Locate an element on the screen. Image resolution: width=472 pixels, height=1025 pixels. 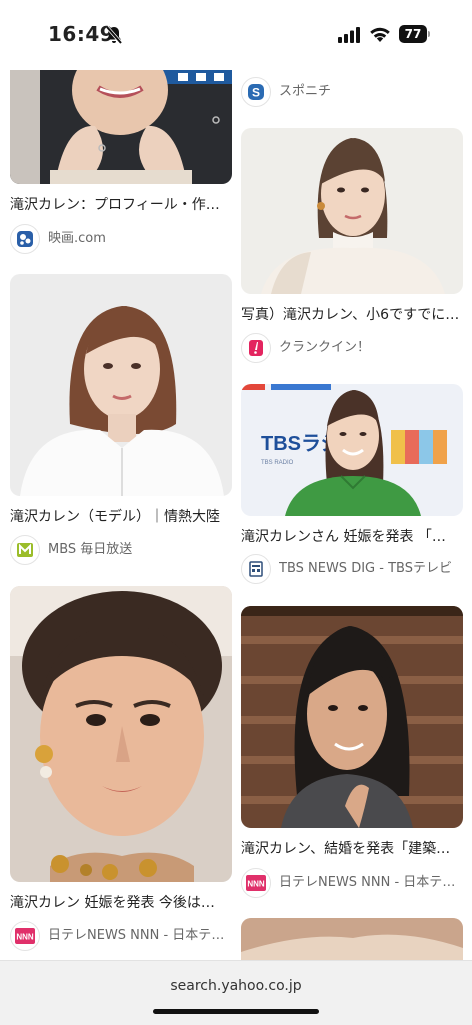
result-source: MBS 毎日放送 is located at coordinates (121, 550).